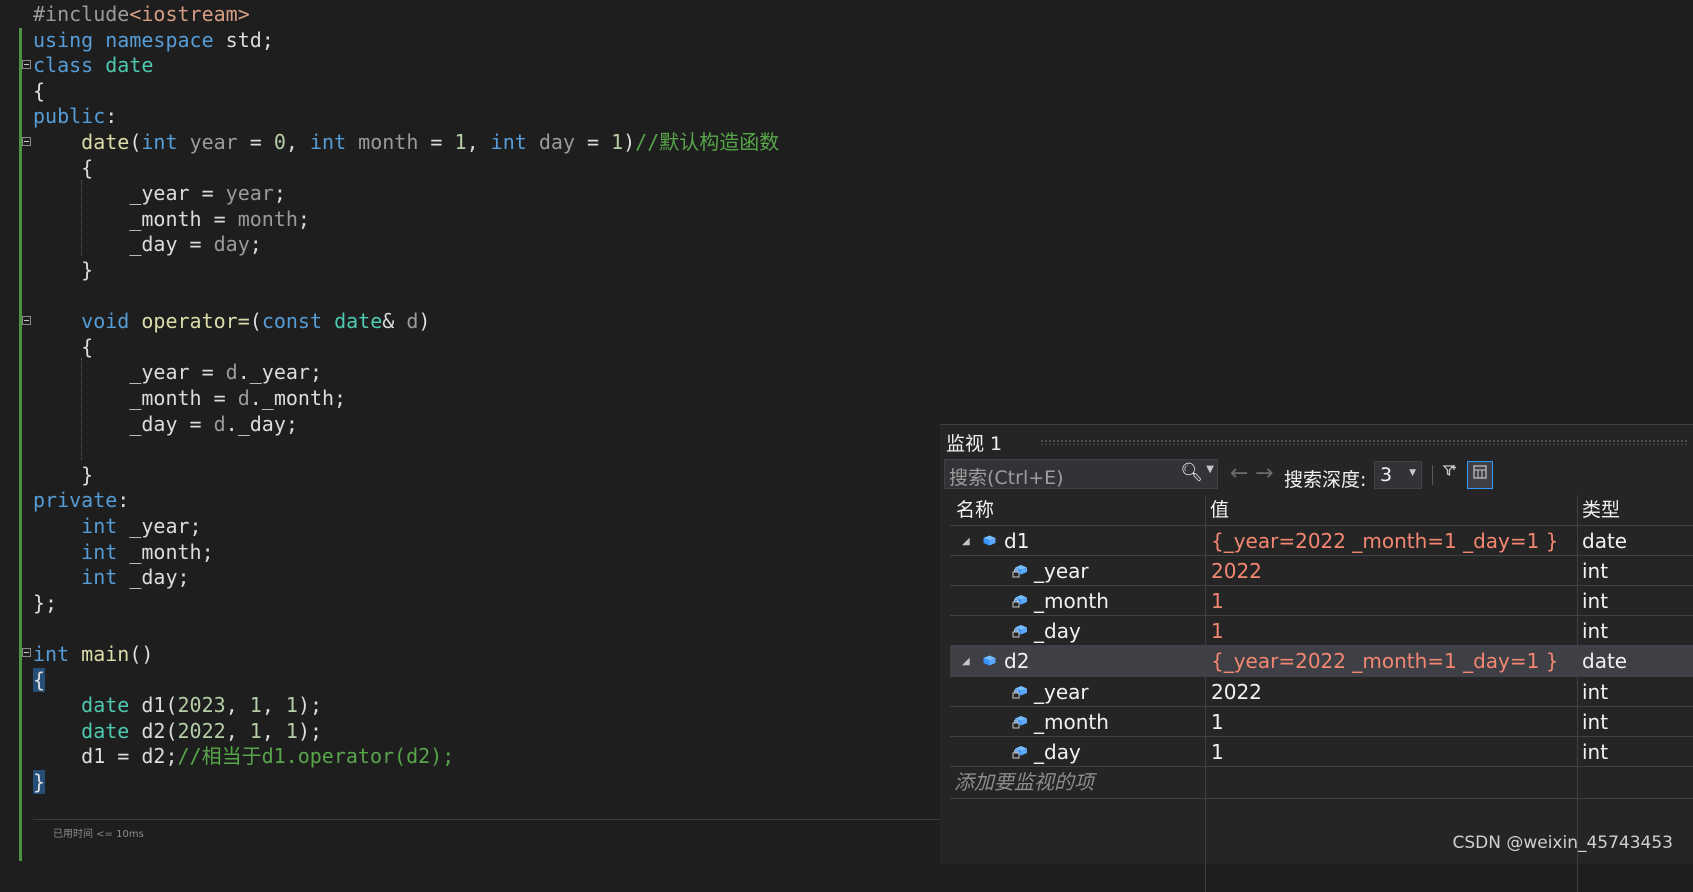 The width and height of the screenshot is (1693, 892). What do you see at coordinates (1321, 782) in the screenshot?
I see `add-watch-row: 添加要监视的项` at bounding box center [1321, 782].